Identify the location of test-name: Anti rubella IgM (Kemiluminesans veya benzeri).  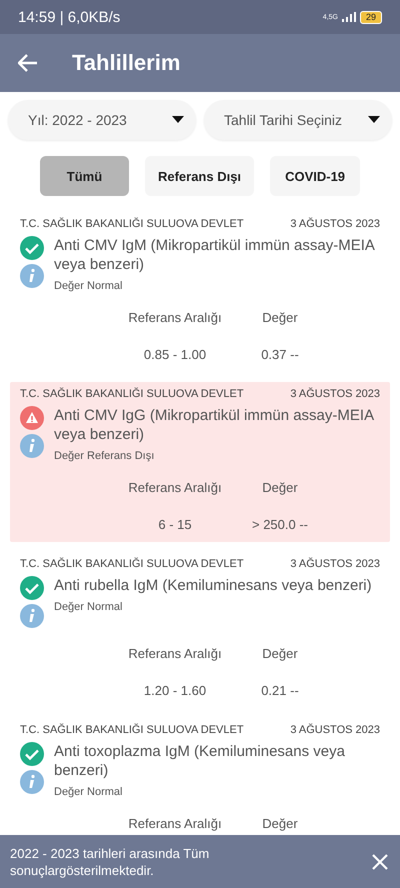
(213, 585).